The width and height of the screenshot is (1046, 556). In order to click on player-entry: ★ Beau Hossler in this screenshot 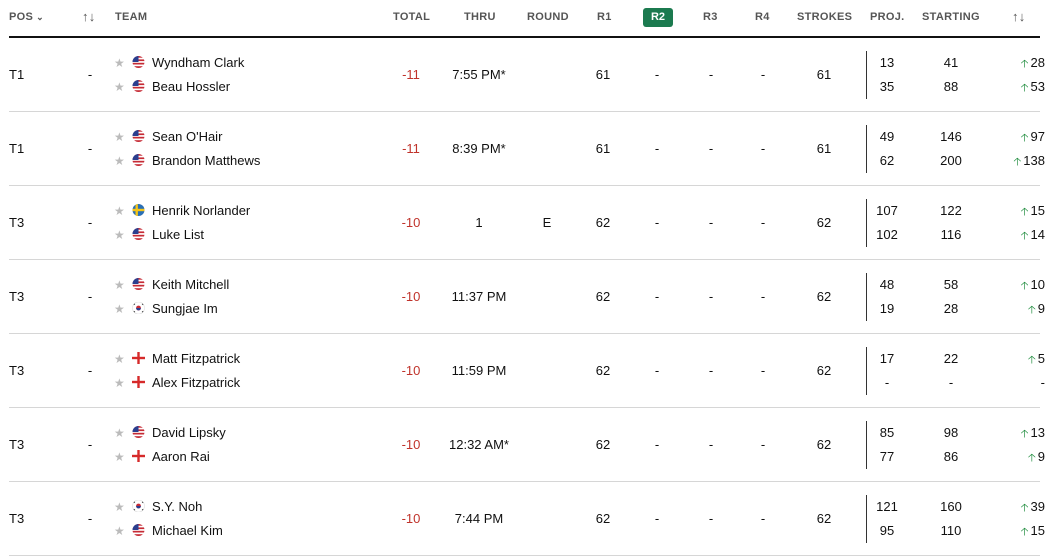, I will do `click(172, 87)`.